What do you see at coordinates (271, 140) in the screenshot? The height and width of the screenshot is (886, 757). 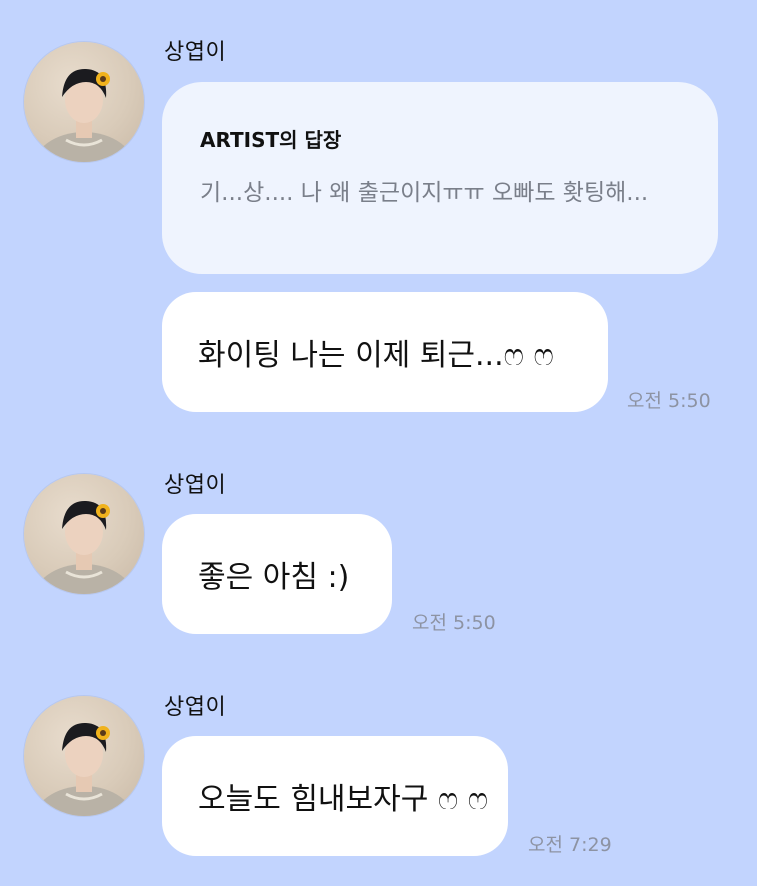 I see `reply-title: ARTIST의 답장` at bounding box center [271, 140].